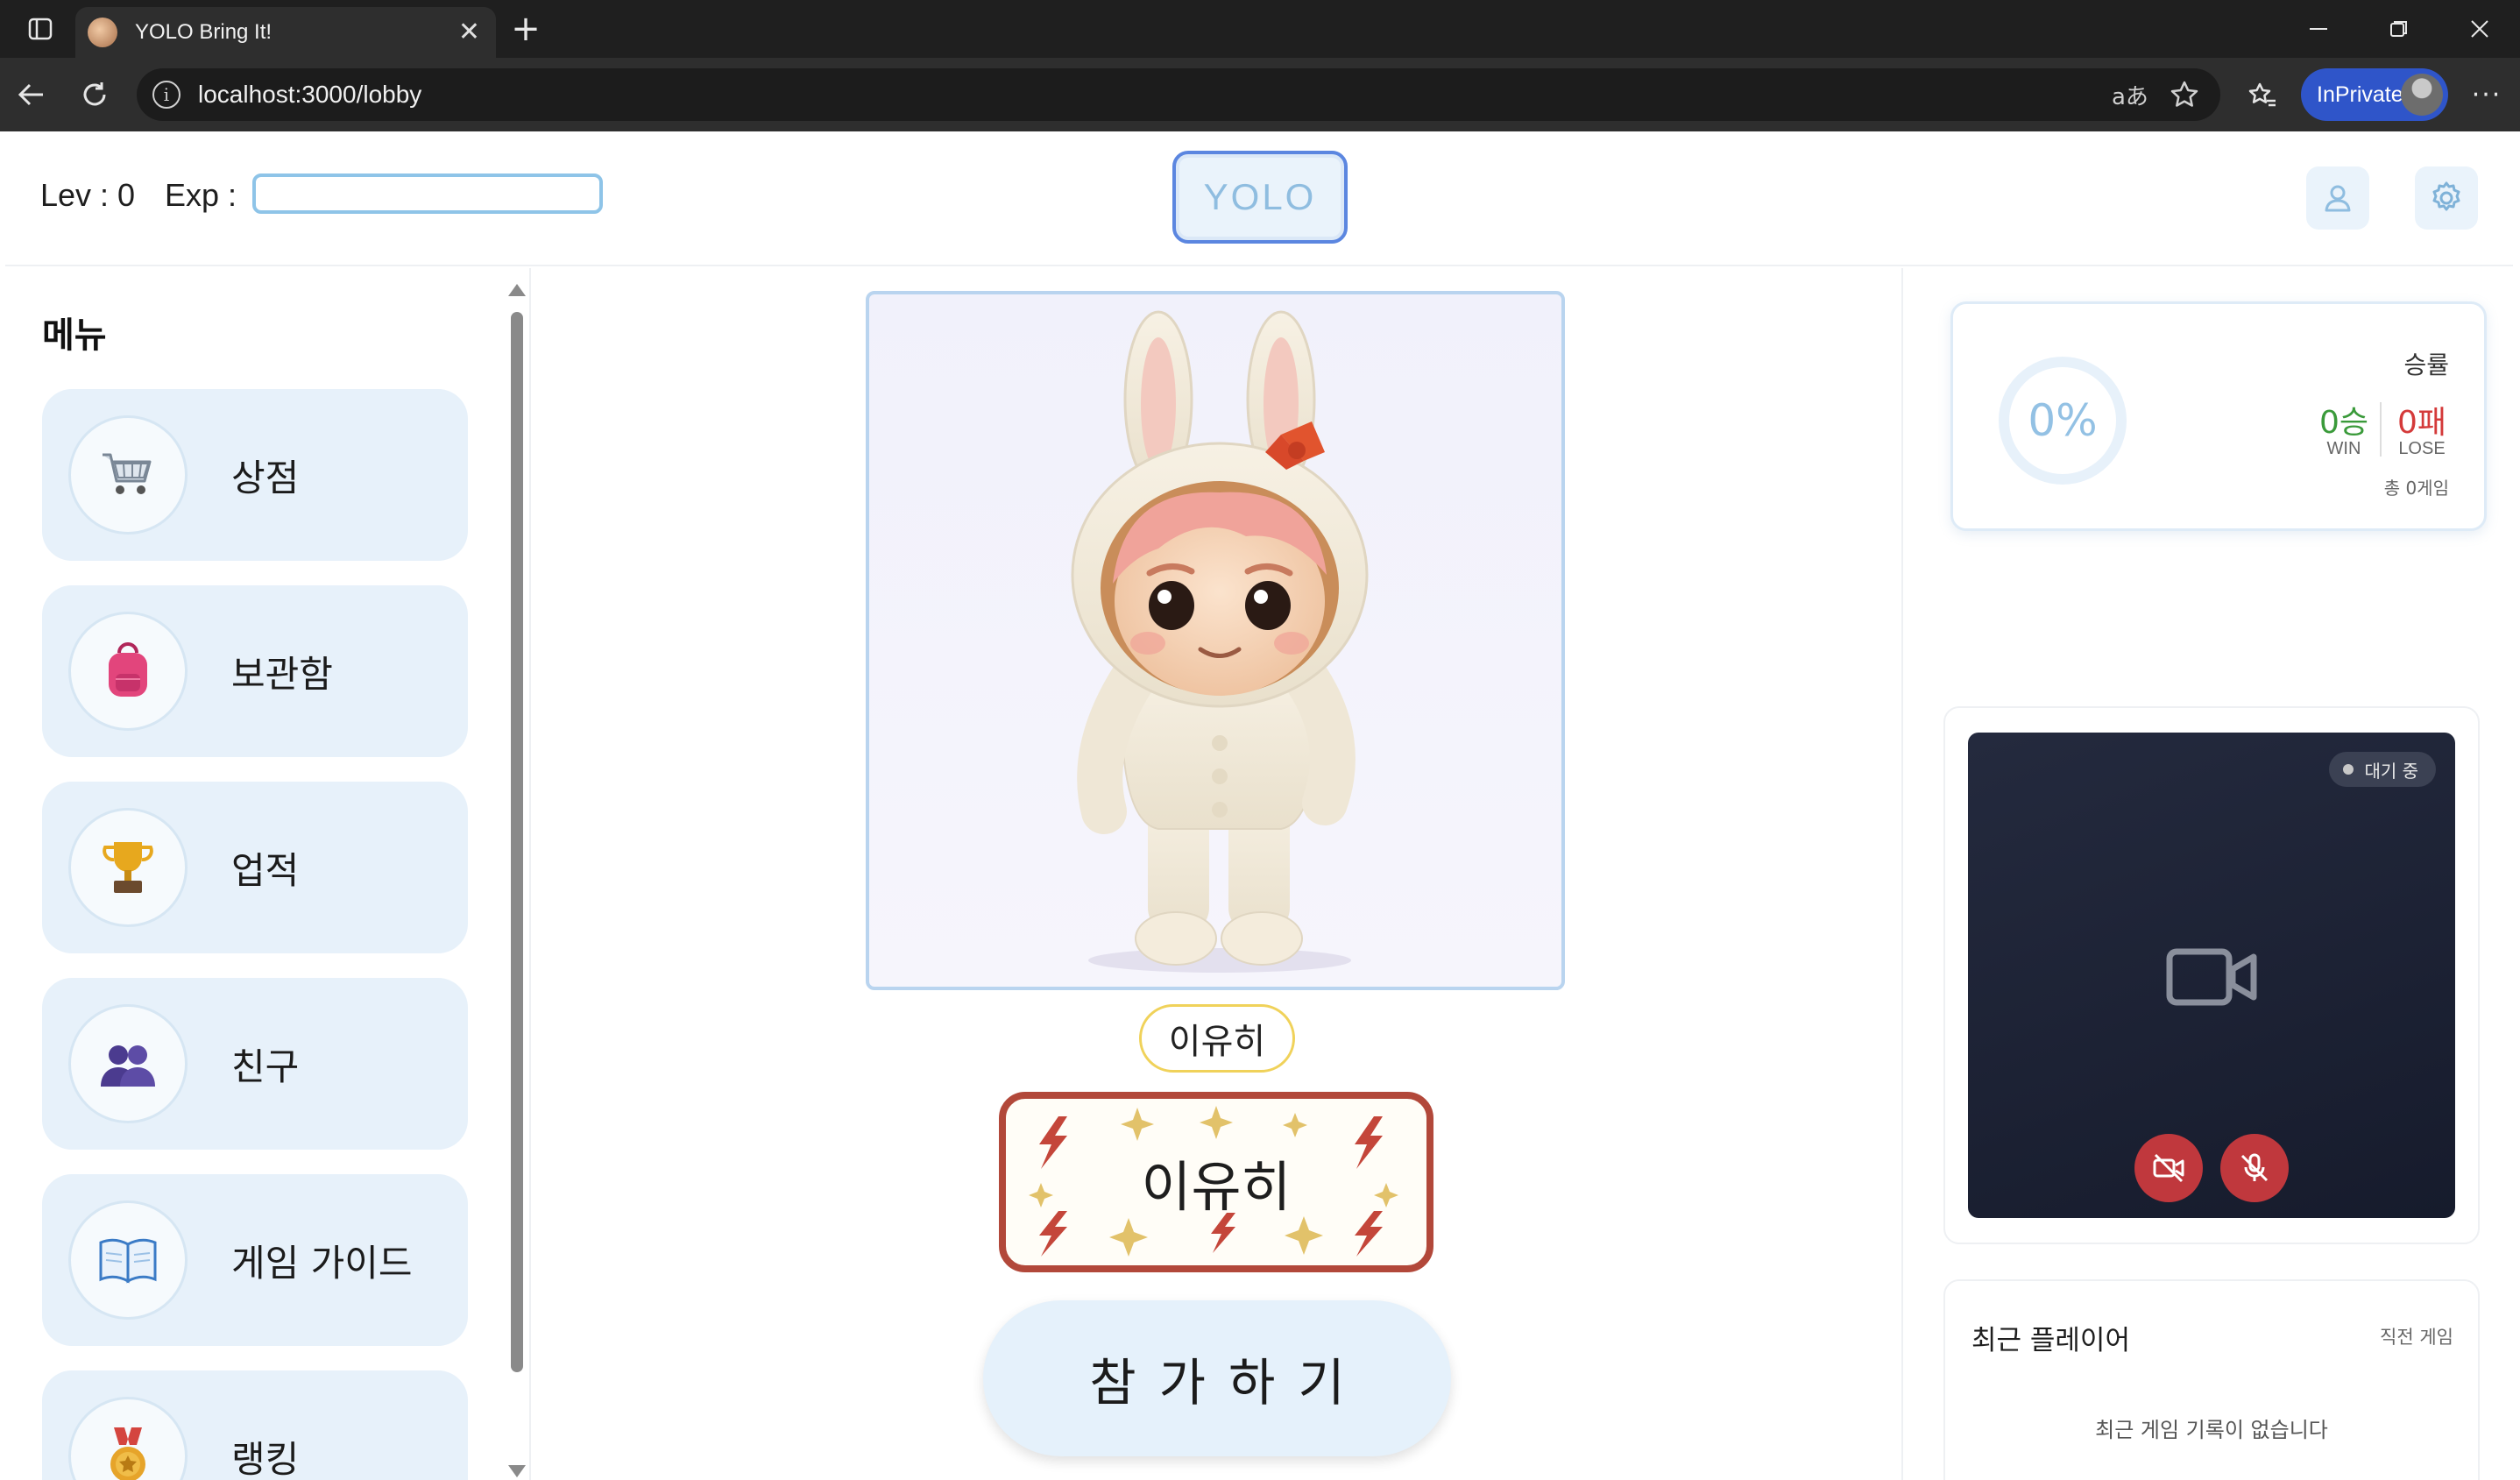 This screenshot has width=2520, height=1480. Describe the element at coordinates (1260, 29) in the screenshot. I see `browser-tab-bar: YOLO Bring It! ✕ +` at that location.